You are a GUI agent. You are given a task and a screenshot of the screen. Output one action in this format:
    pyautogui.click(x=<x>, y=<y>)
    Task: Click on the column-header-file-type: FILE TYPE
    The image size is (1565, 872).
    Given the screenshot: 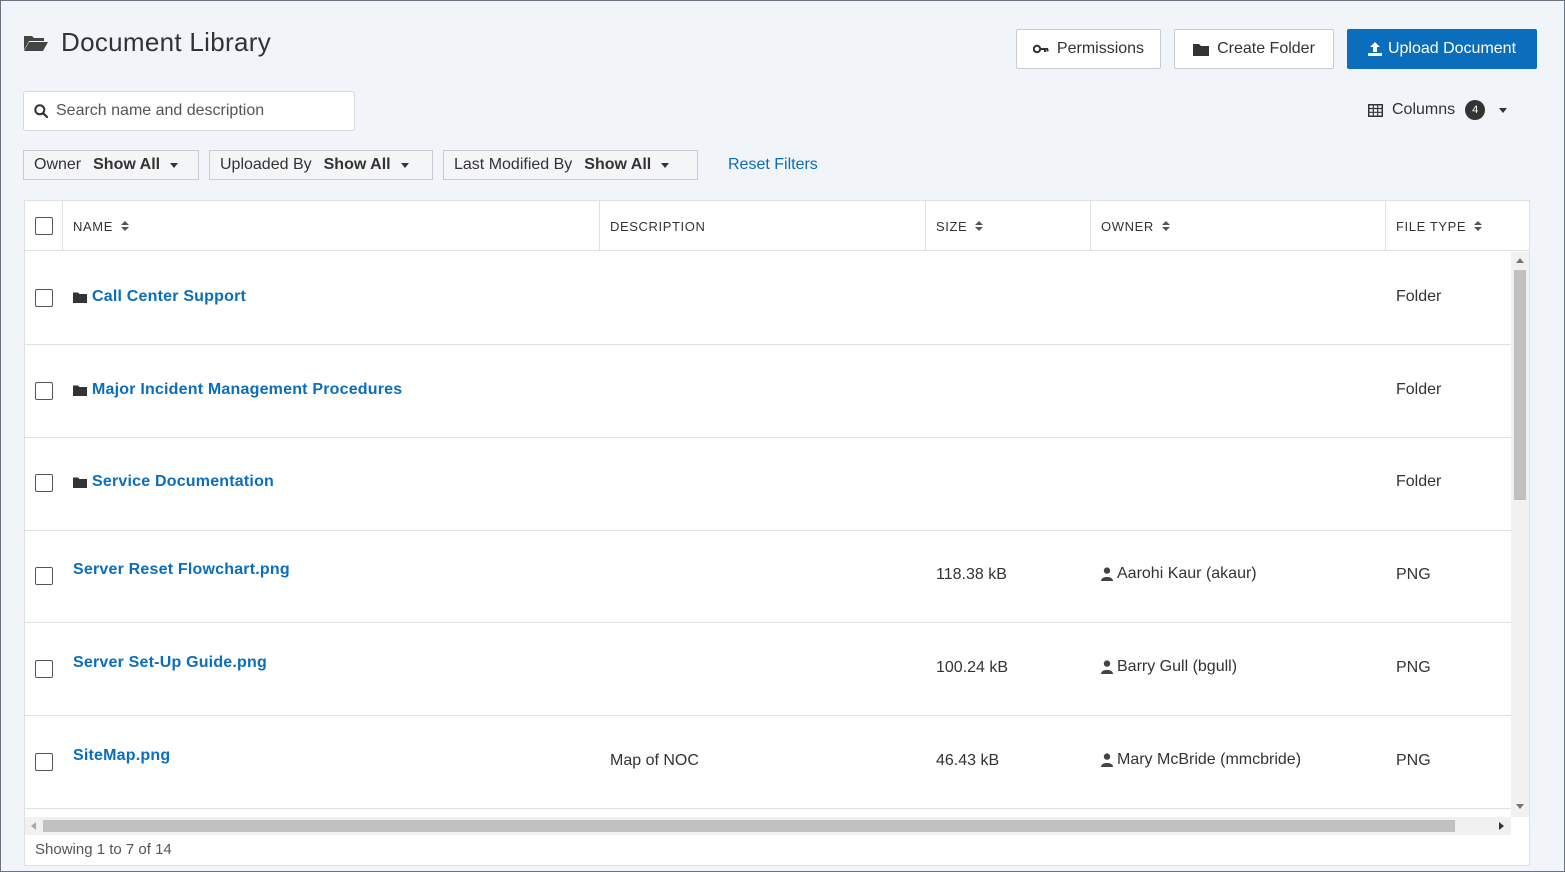 What is the action you would take?
    pyautogui.click(x=1457, y=226)
    